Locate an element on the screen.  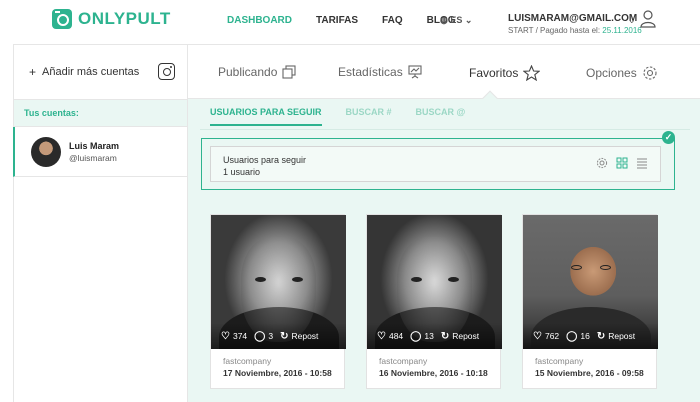
add-accounts-button: + Añadir más cuentas is located at coordinates (100, 72).